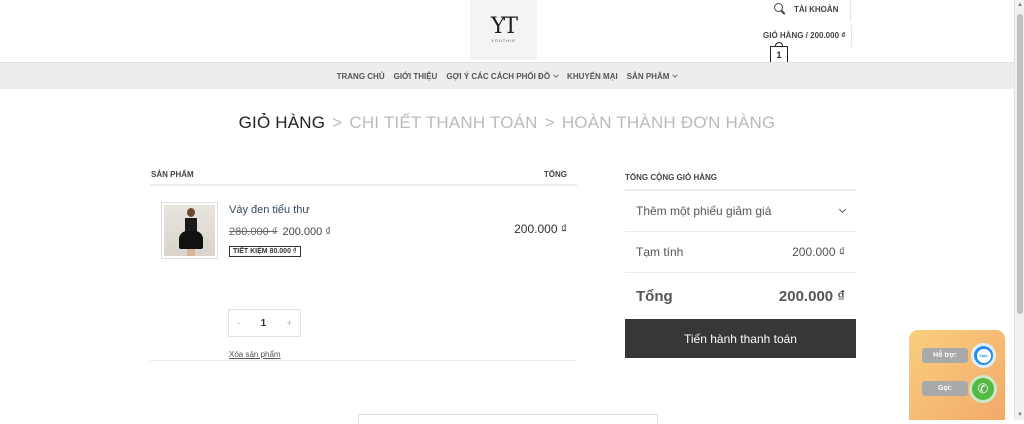  I want to click on quantity-stepper: - 1 +, so click(264, 323).